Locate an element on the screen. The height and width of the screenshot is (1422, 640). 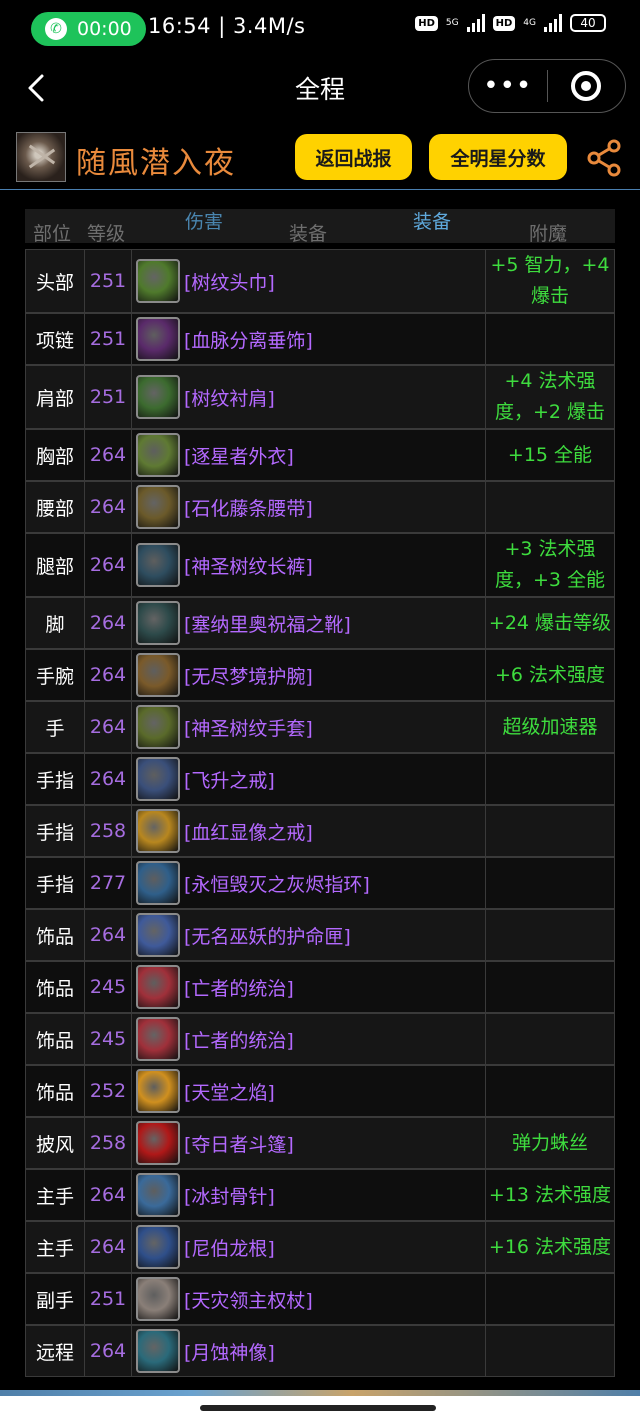
table-row: 远程 264 [月蚀神像] is located at coordinates (320, 1351).